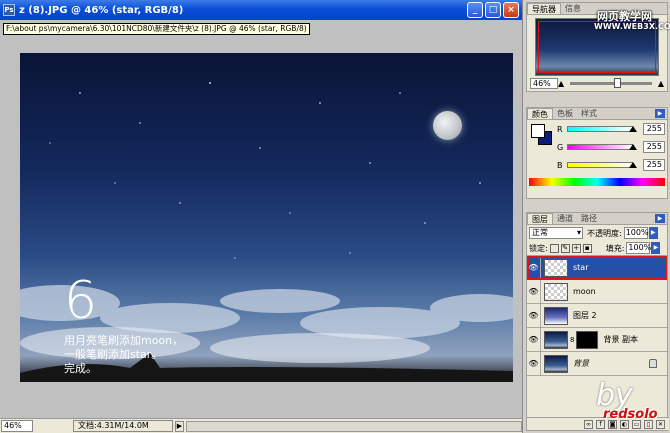 This screenshot has height=433, width=670. I want to click on tab-channels: 通道, so click(565, 218).